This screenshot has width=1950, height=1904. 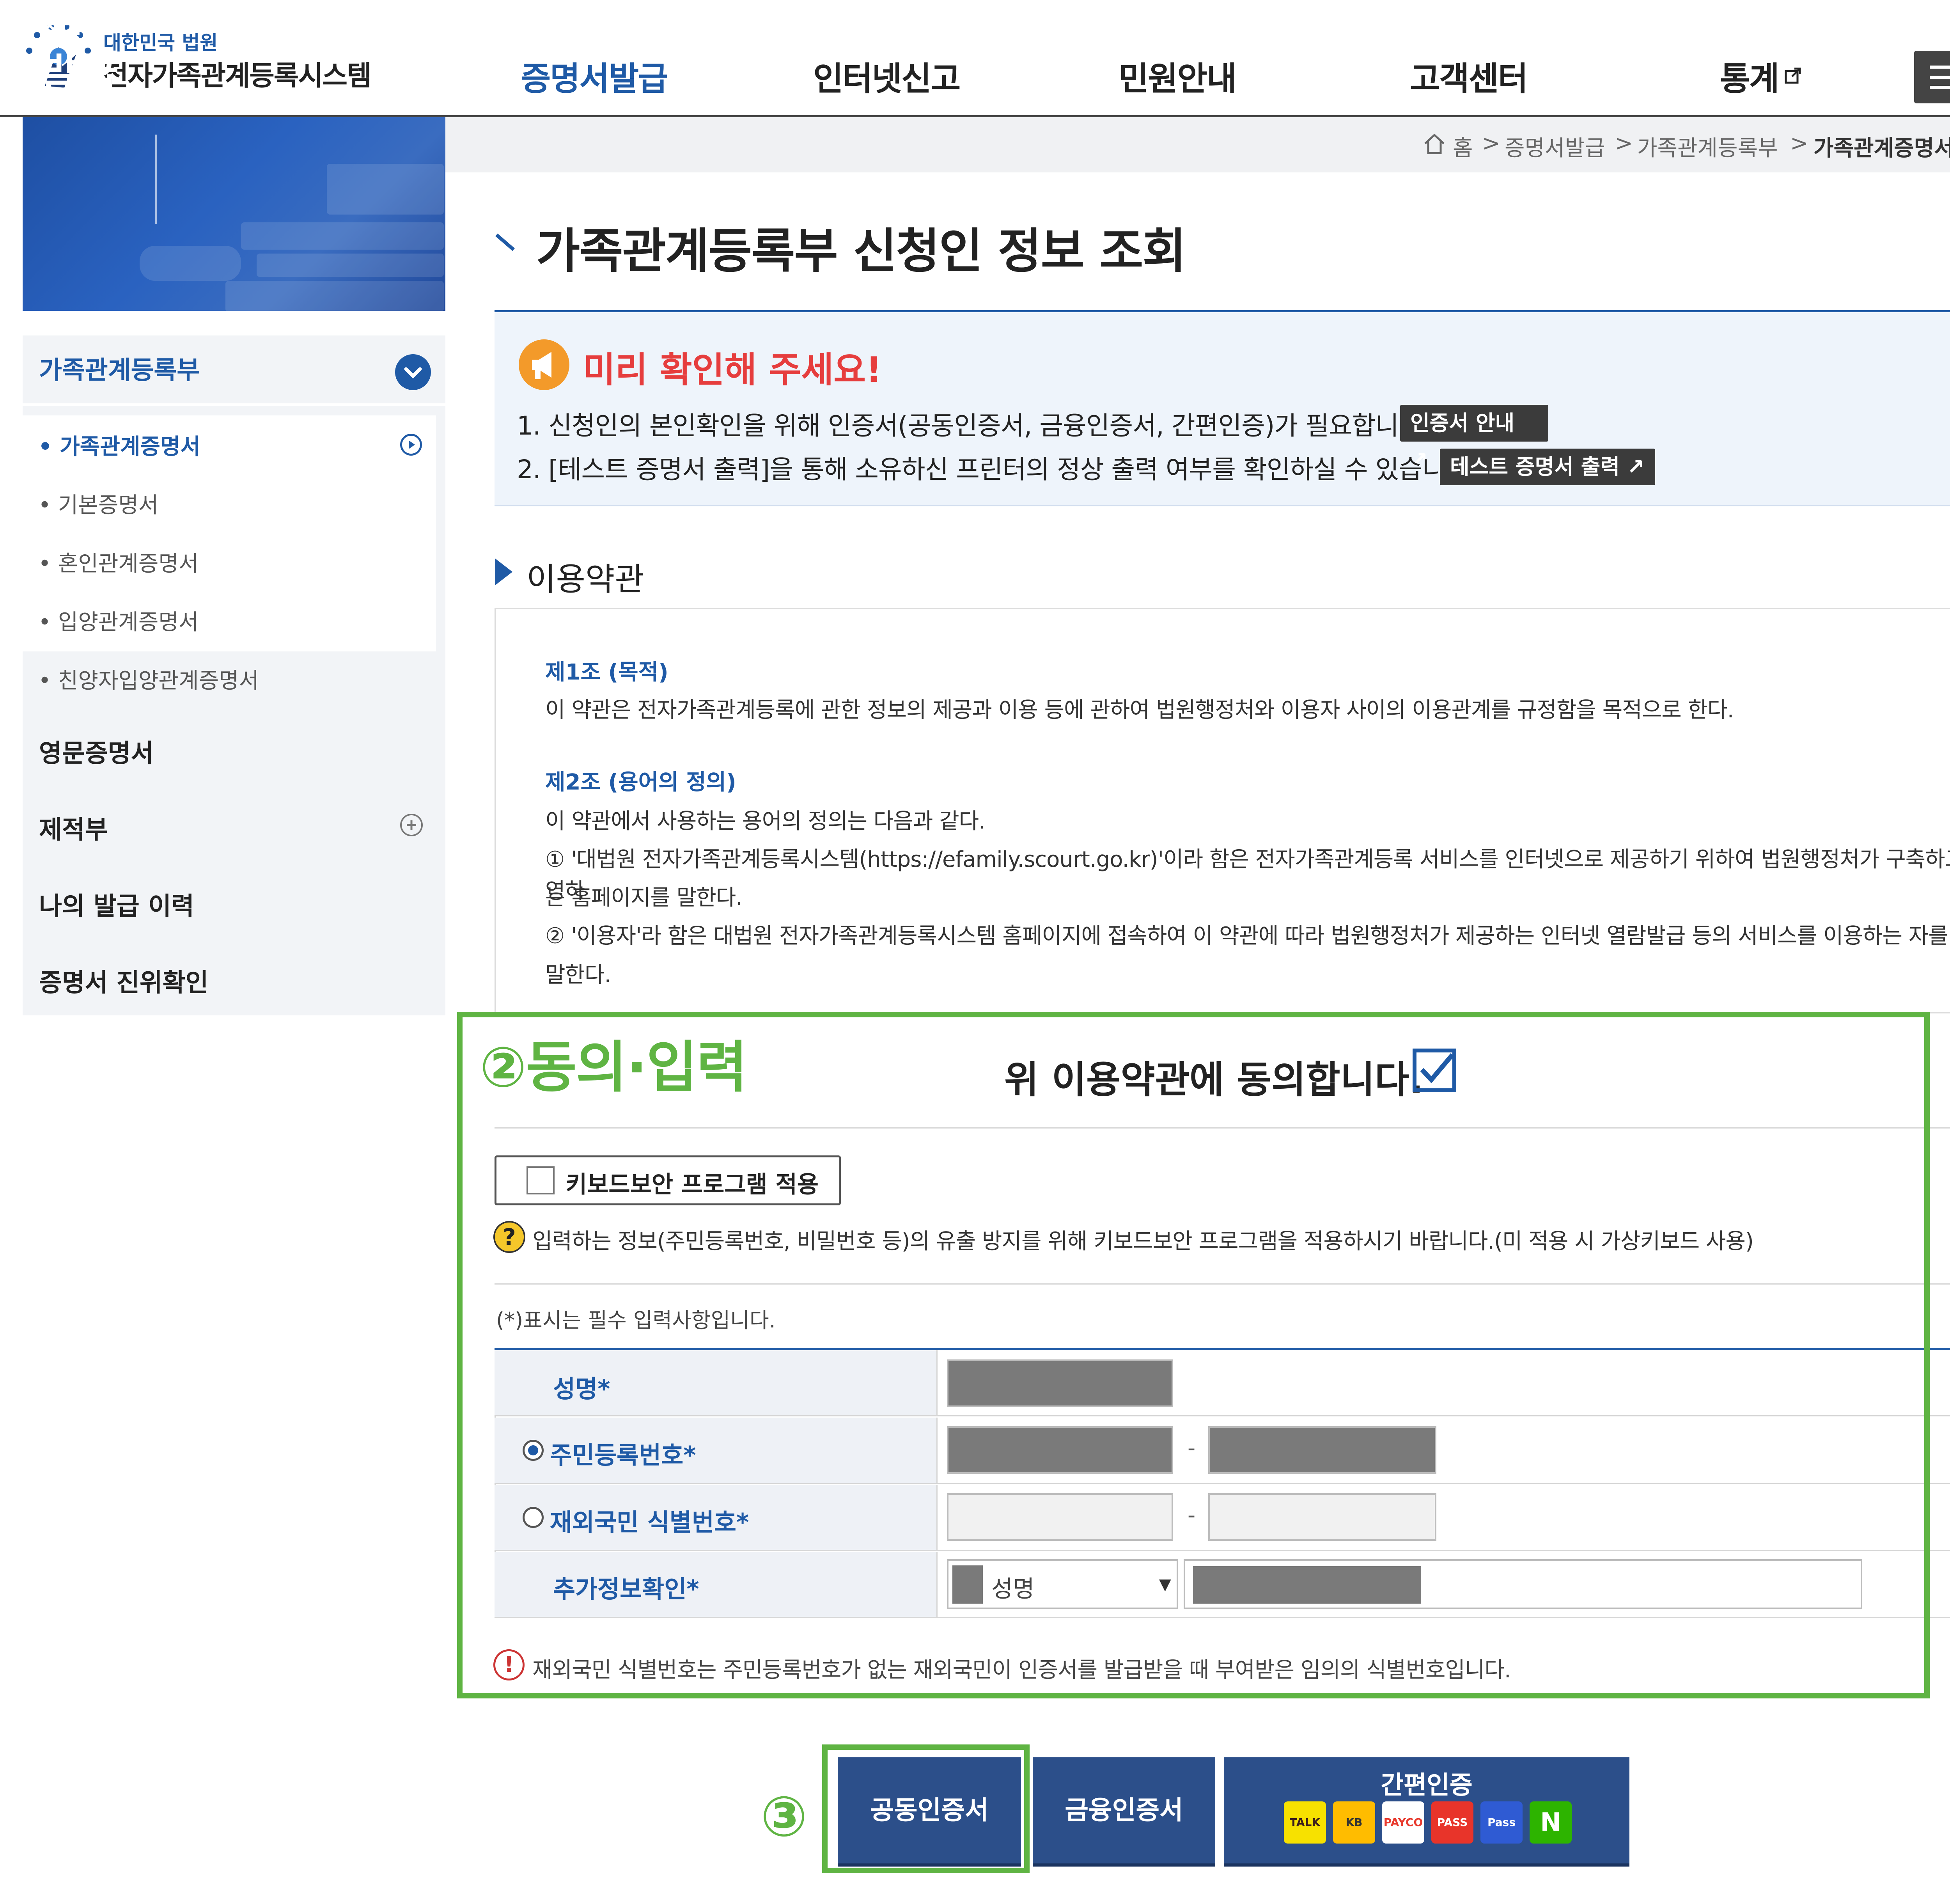 I want to click on sidebar-item-my-history: 나의 발급 이력, so click(x=234, y=902).